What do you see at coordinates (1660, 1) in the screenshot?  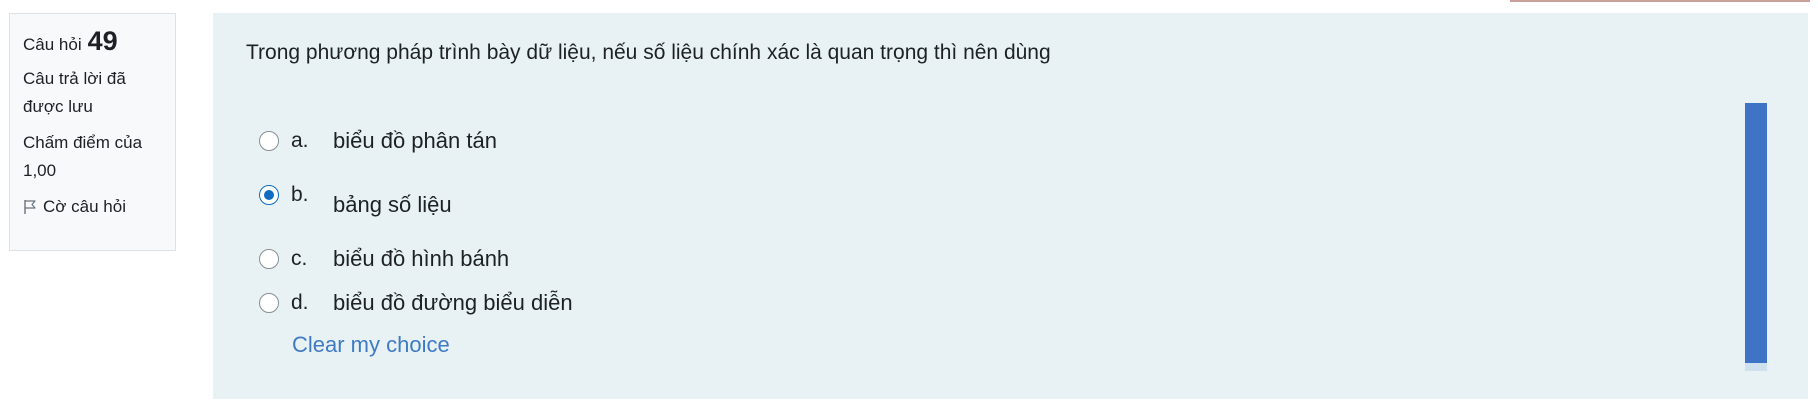 I see `top-accent-bar` at bounding box center [1660, 1].